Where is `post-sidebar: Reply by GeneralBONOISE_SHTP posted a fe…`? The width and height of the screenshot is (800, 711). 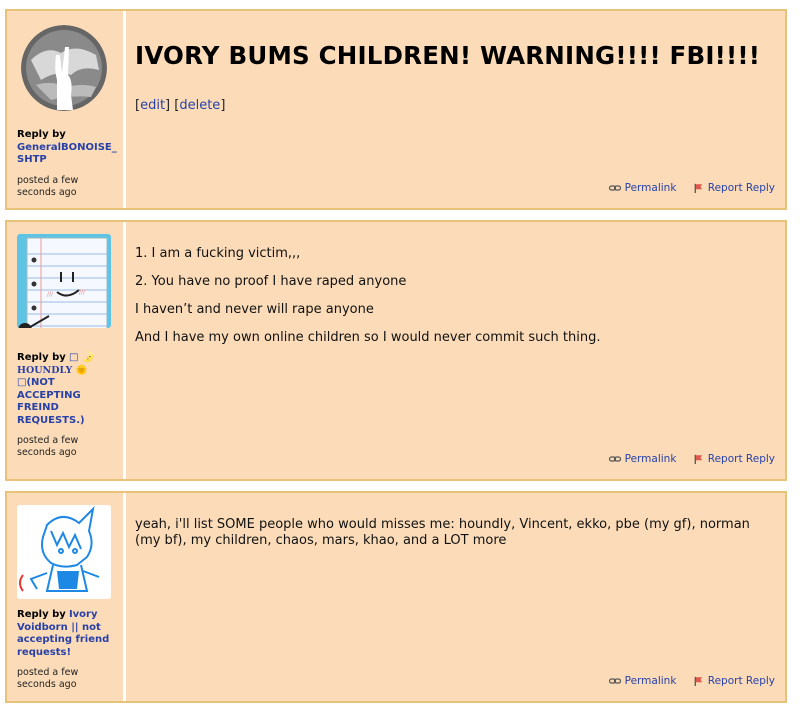
post-sidebar: Reply by GeneralBONOISE_SHTP posted a fe… is located at coordinates (66, 109).